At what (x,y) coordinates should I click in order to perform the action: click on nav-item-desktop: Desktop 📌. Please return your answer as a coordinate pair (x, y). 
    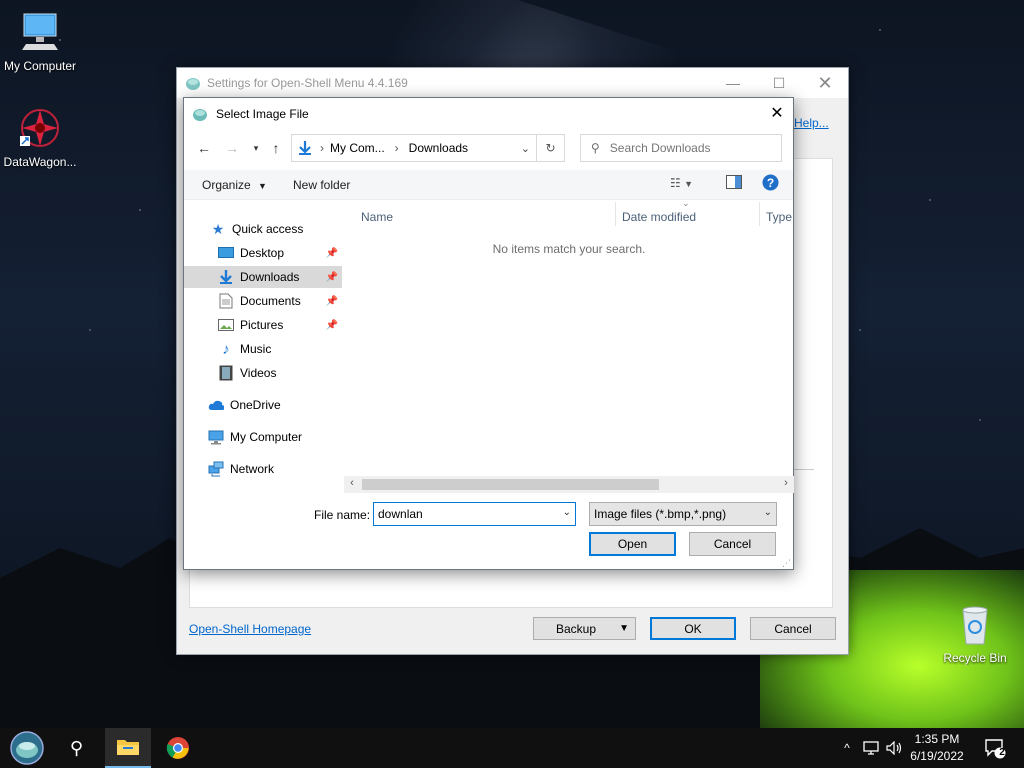
    Looking at the image, I should click on (263, 253).